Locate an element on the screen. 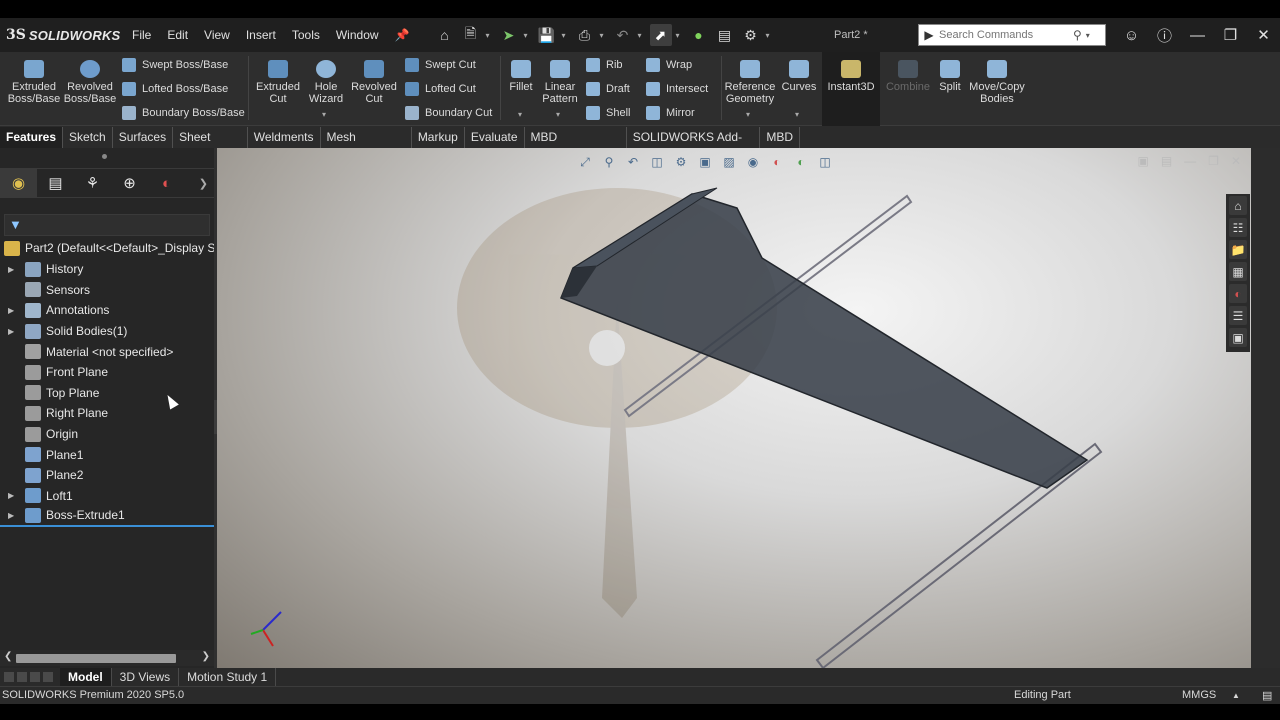 This screenshot has height=720, width=1280. viewport-restore-icon: ❐ is located at coordinates (1213, 161).